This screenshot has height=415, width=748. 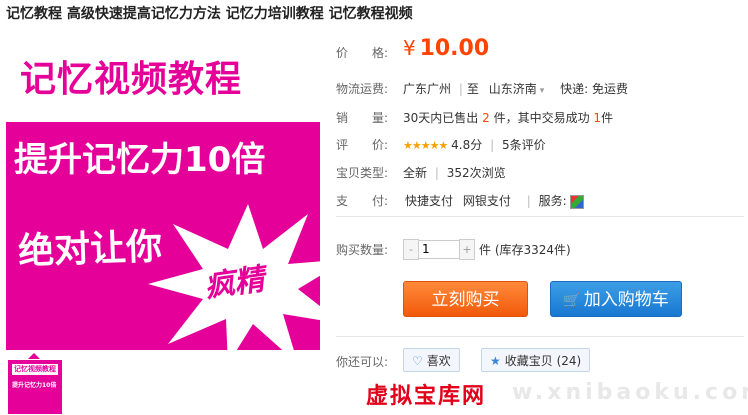 What do you see at coordinates (439, 249) in the screenshot?
I see `quantity-input` at bounding box center [439, 249].